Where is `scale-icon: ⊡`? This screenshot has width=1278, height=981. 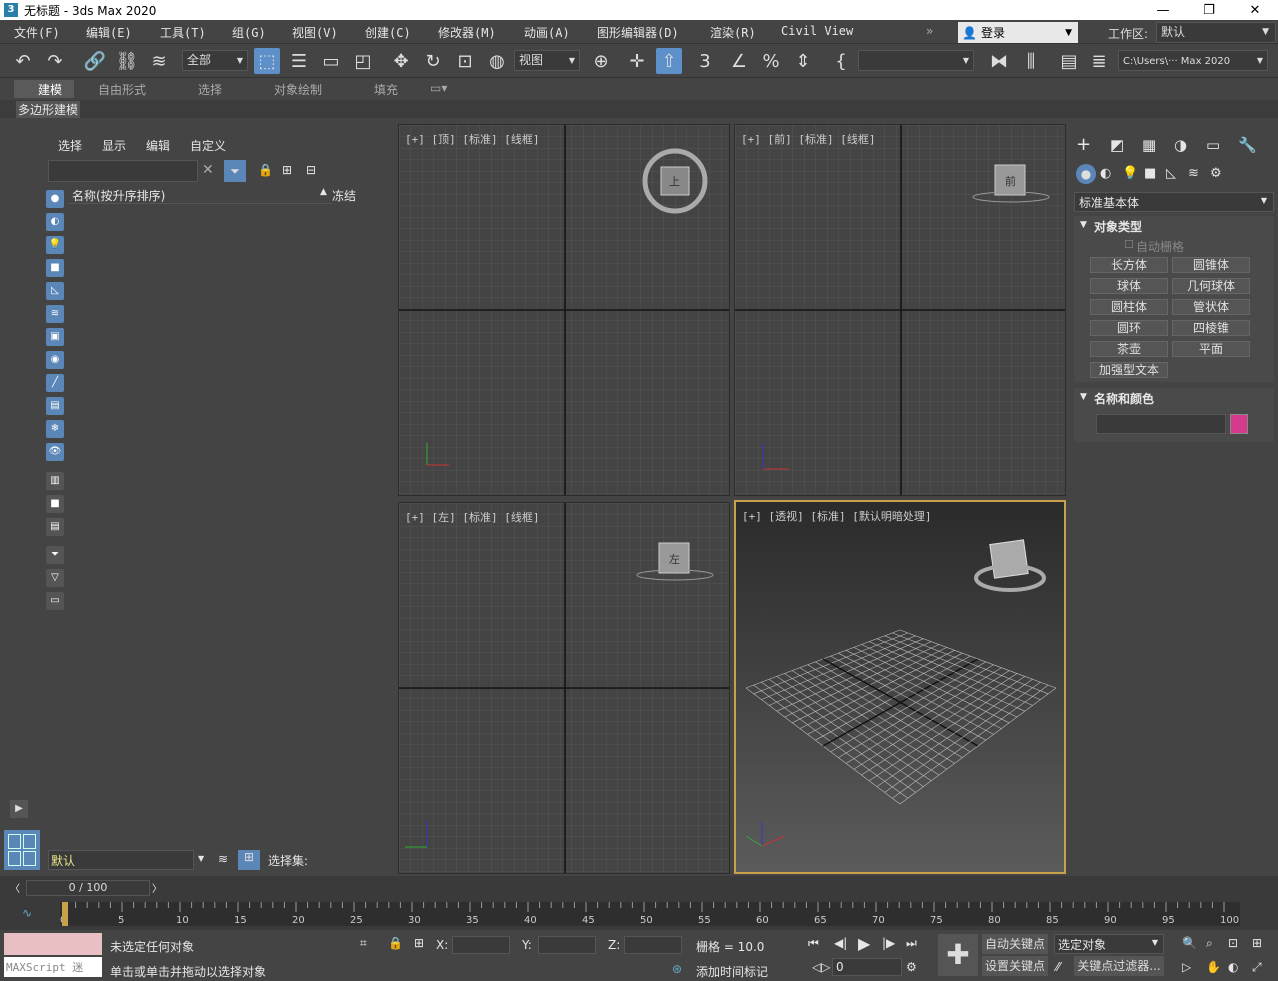 scale-icon: ⊡ is located at coordinates (465, 61).